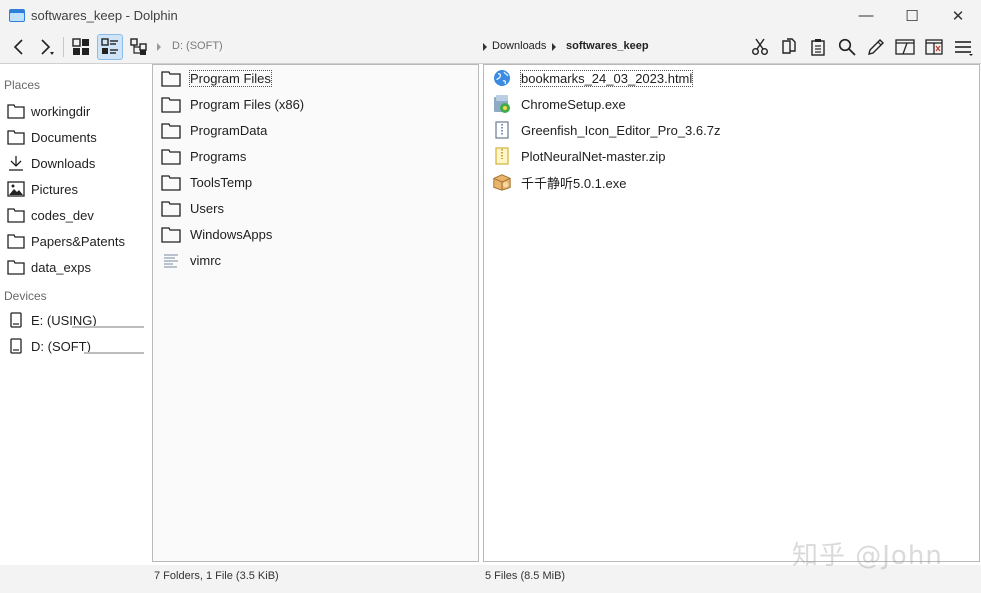 The image size is (981, 593). I want to click on chevron-right-icon, so click(47, 47).